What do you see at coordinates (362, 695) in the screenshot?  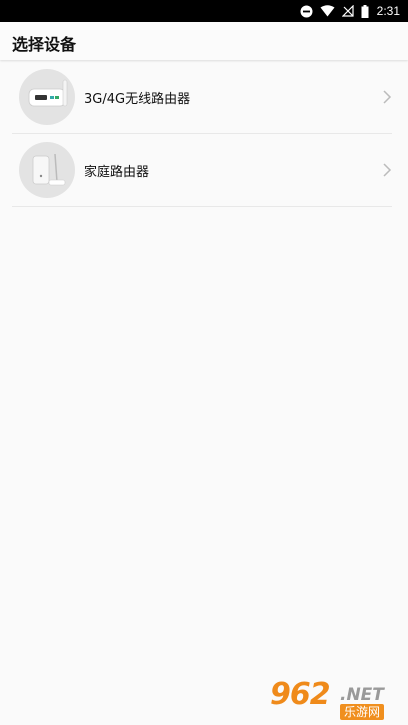 I see `watermark-suffix: .NET` at bounding box center [362, 695].